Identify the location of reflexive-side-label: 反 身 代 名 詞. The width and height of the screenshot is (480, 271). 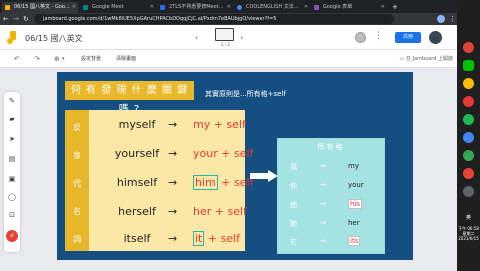
(77, 180).